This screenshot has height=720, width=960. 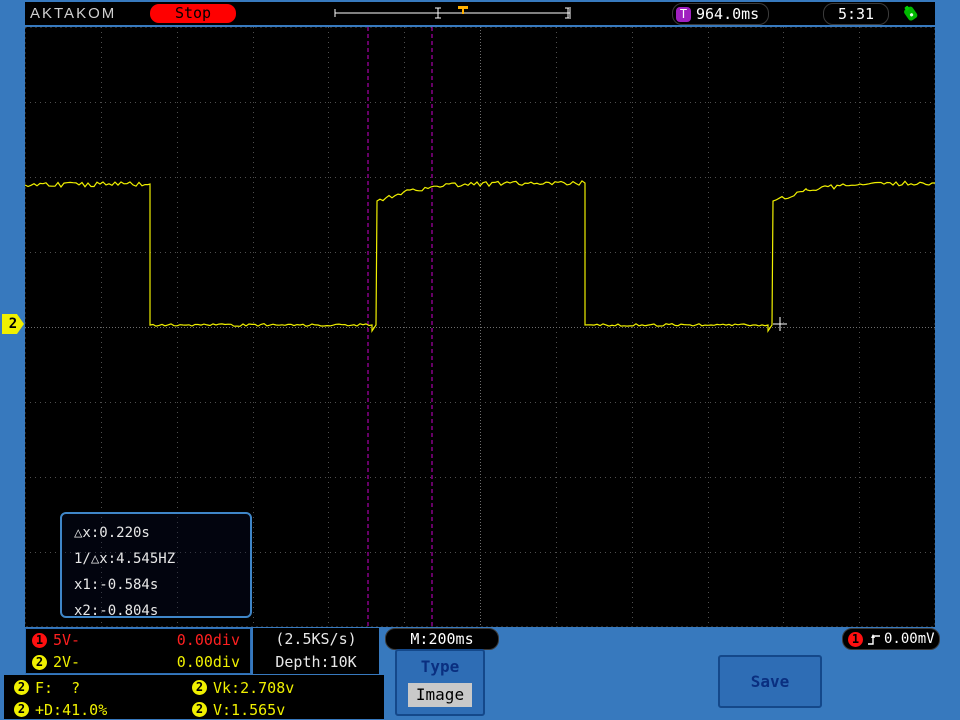 What do you see at coordinates (67, 662) in the screenshot?
I see `channel2-scale: 2V-` at bounding box center [67, 662].